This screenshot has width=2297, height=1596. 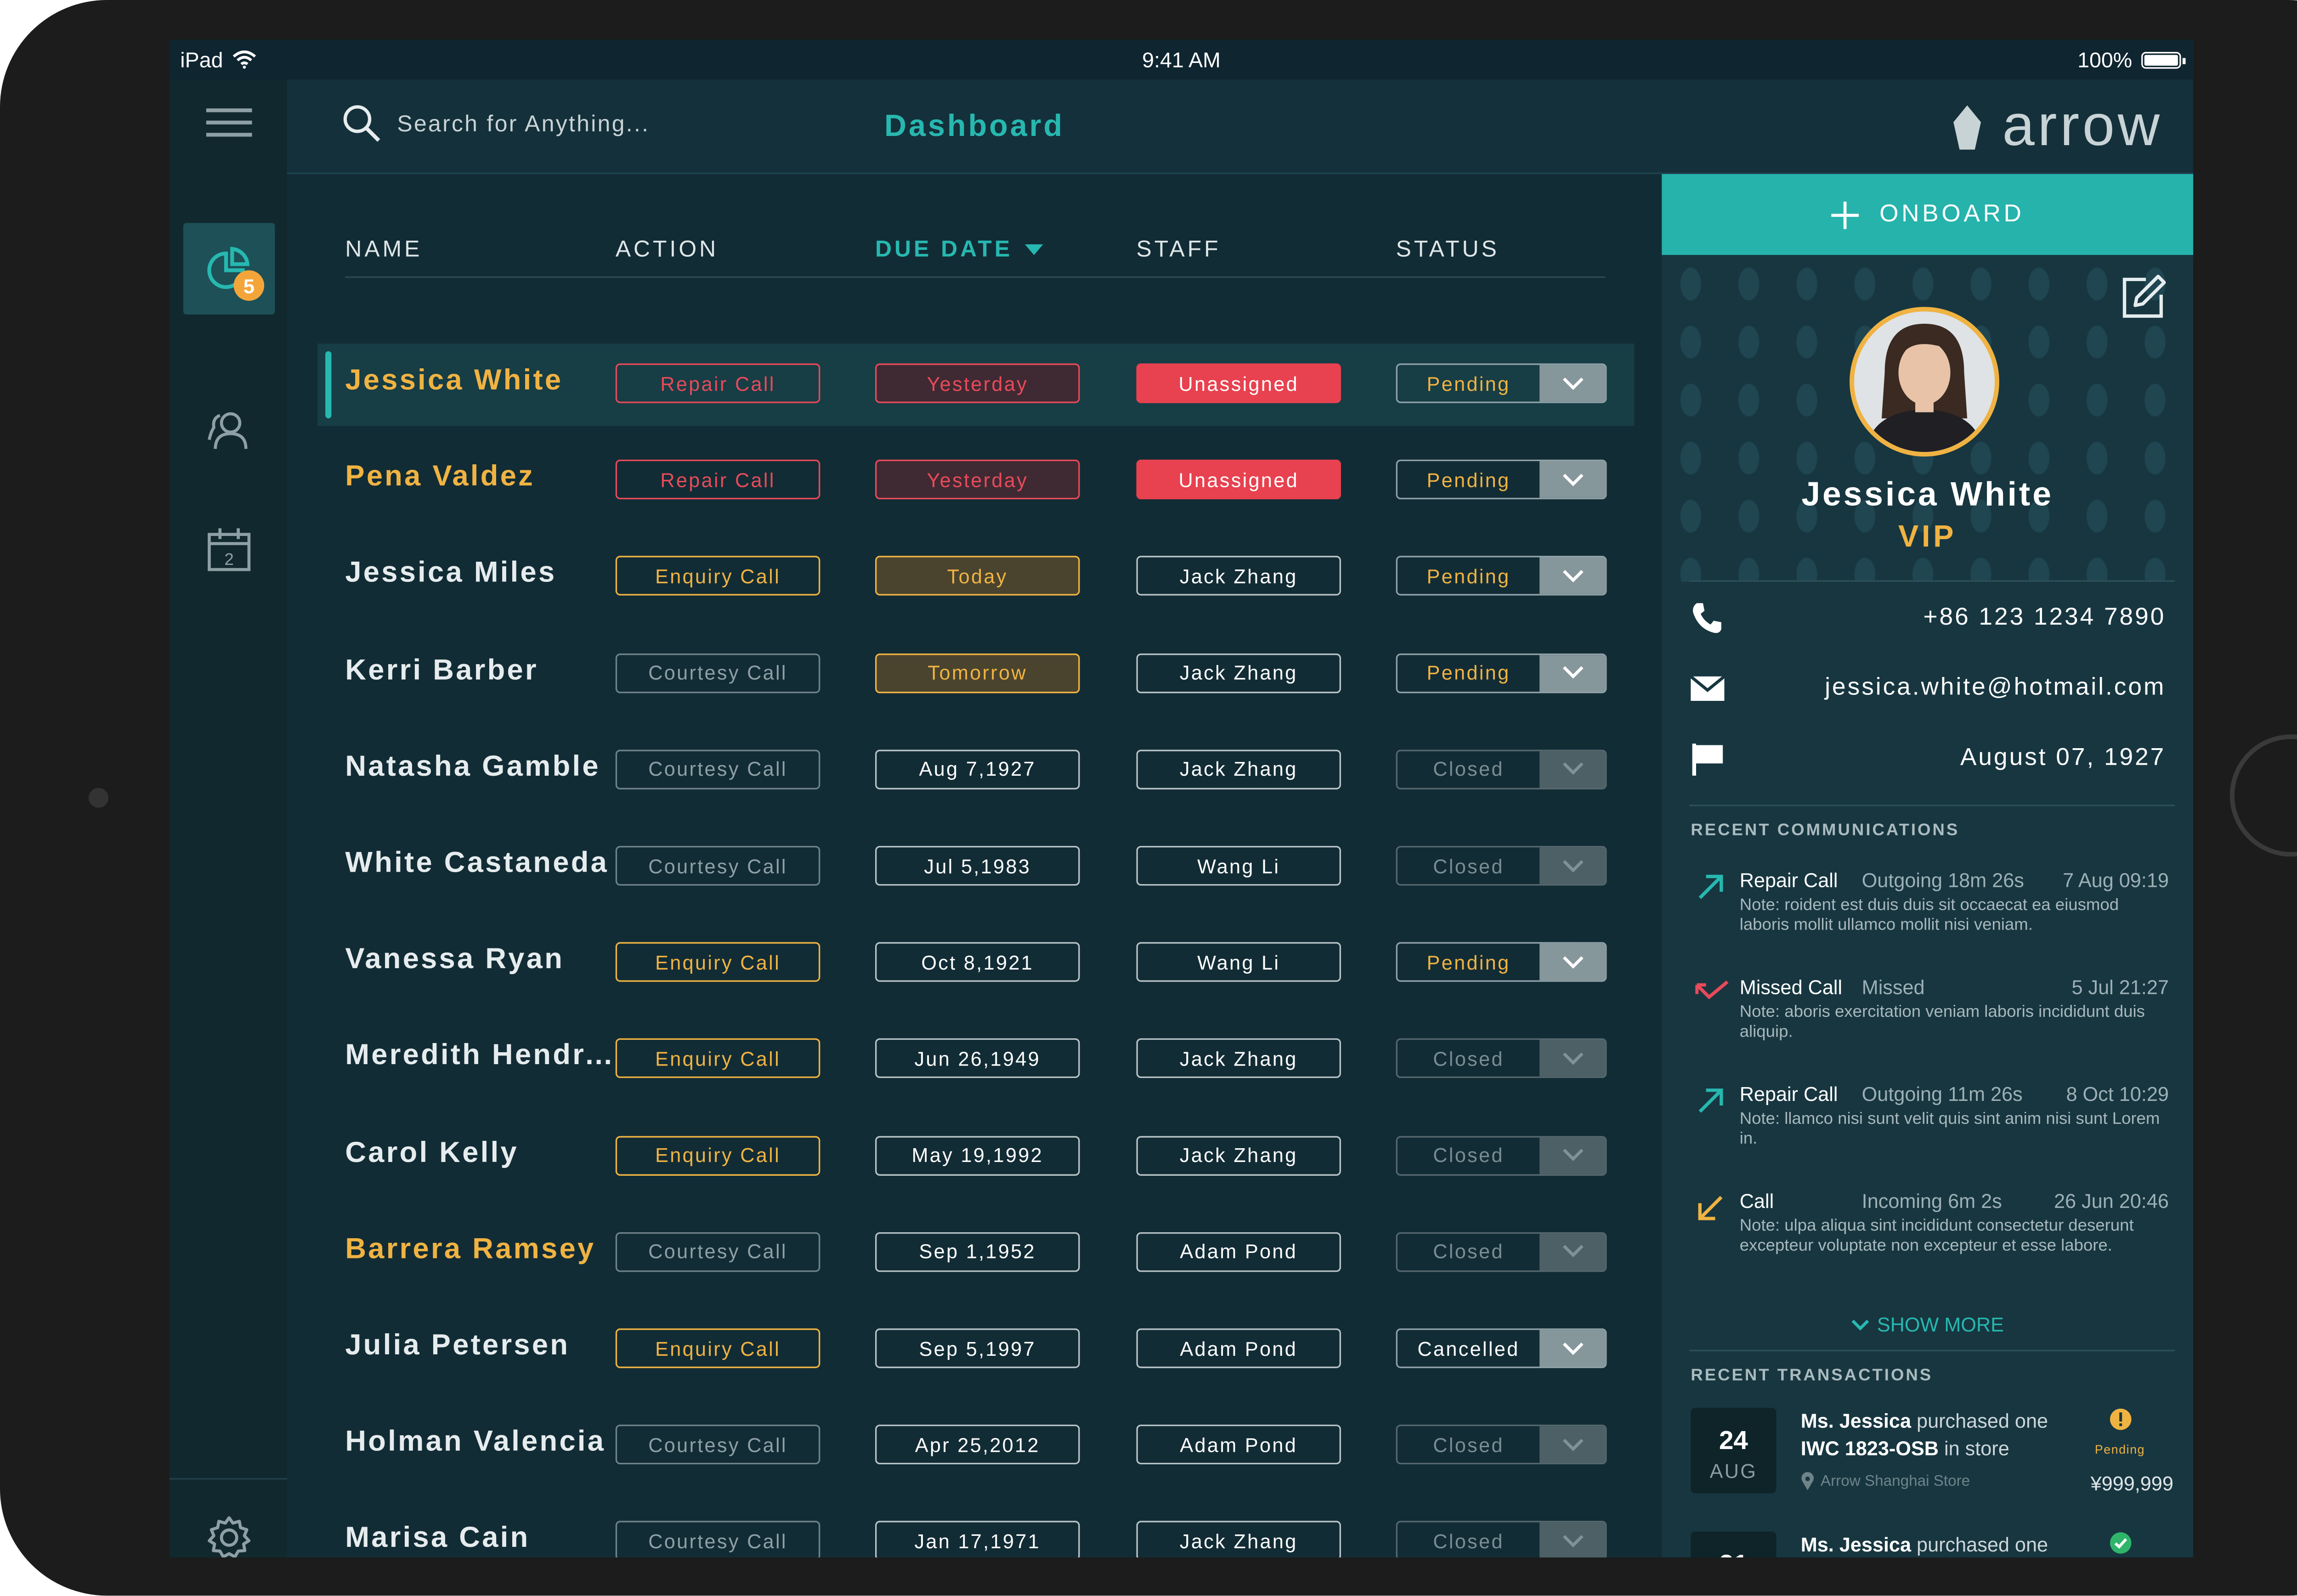 I want to click on show-more-button: SHOW MORE, so click(x=1927, y=1324).